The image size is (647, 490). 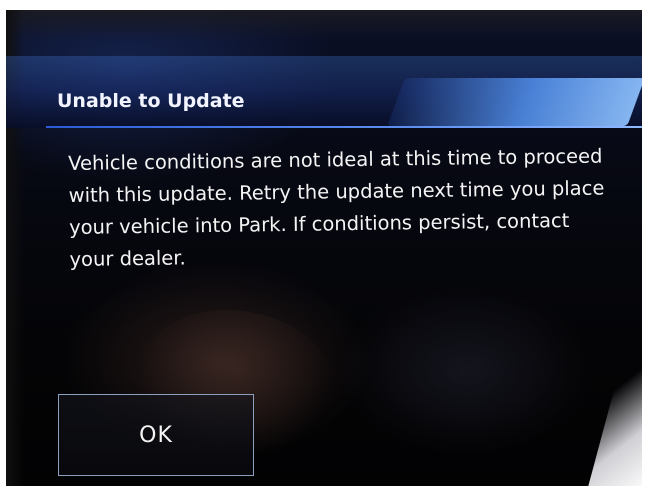 I want to click on ok-button-label: OK, so click(x=156, y=435).